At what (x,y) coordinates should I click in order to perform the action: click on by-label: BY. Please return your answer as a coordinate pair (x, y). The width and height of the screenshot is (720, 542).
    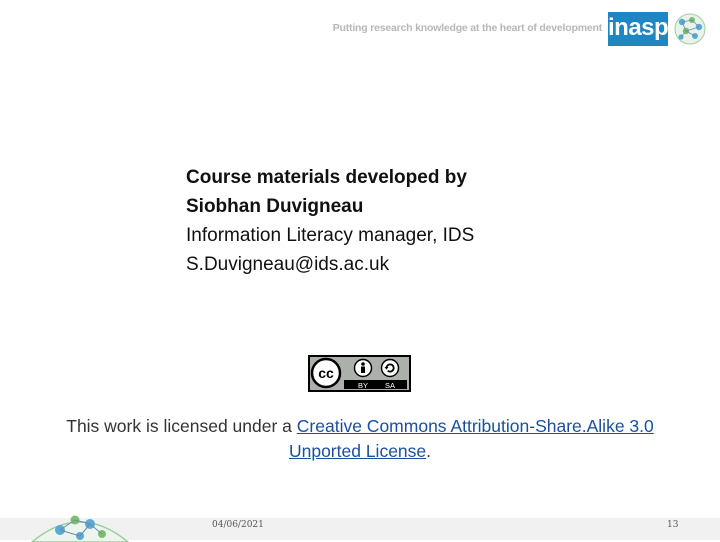
    Looking at the image, I should click on (363, 385).